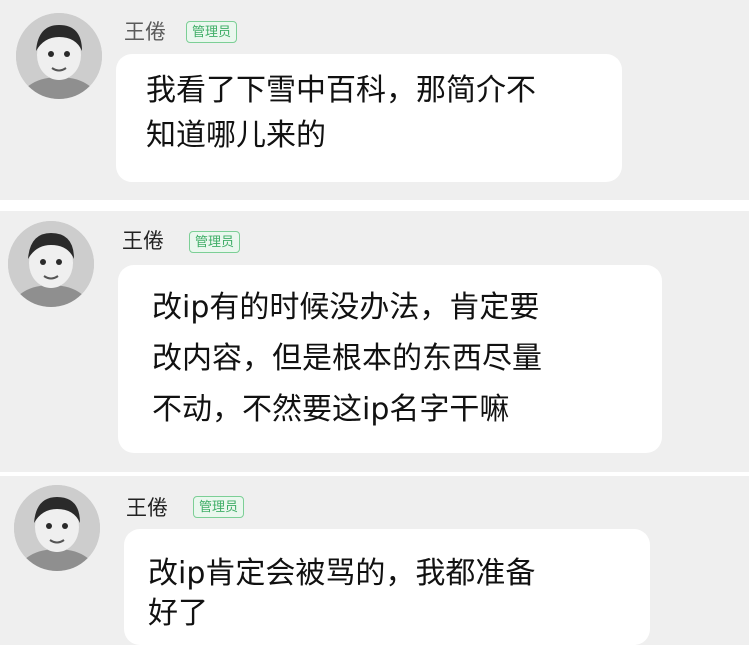 This screenshot has width=749, height=645. I want to click on message-line: 改内容，但是根本的东西尽量, so click(347, 358).